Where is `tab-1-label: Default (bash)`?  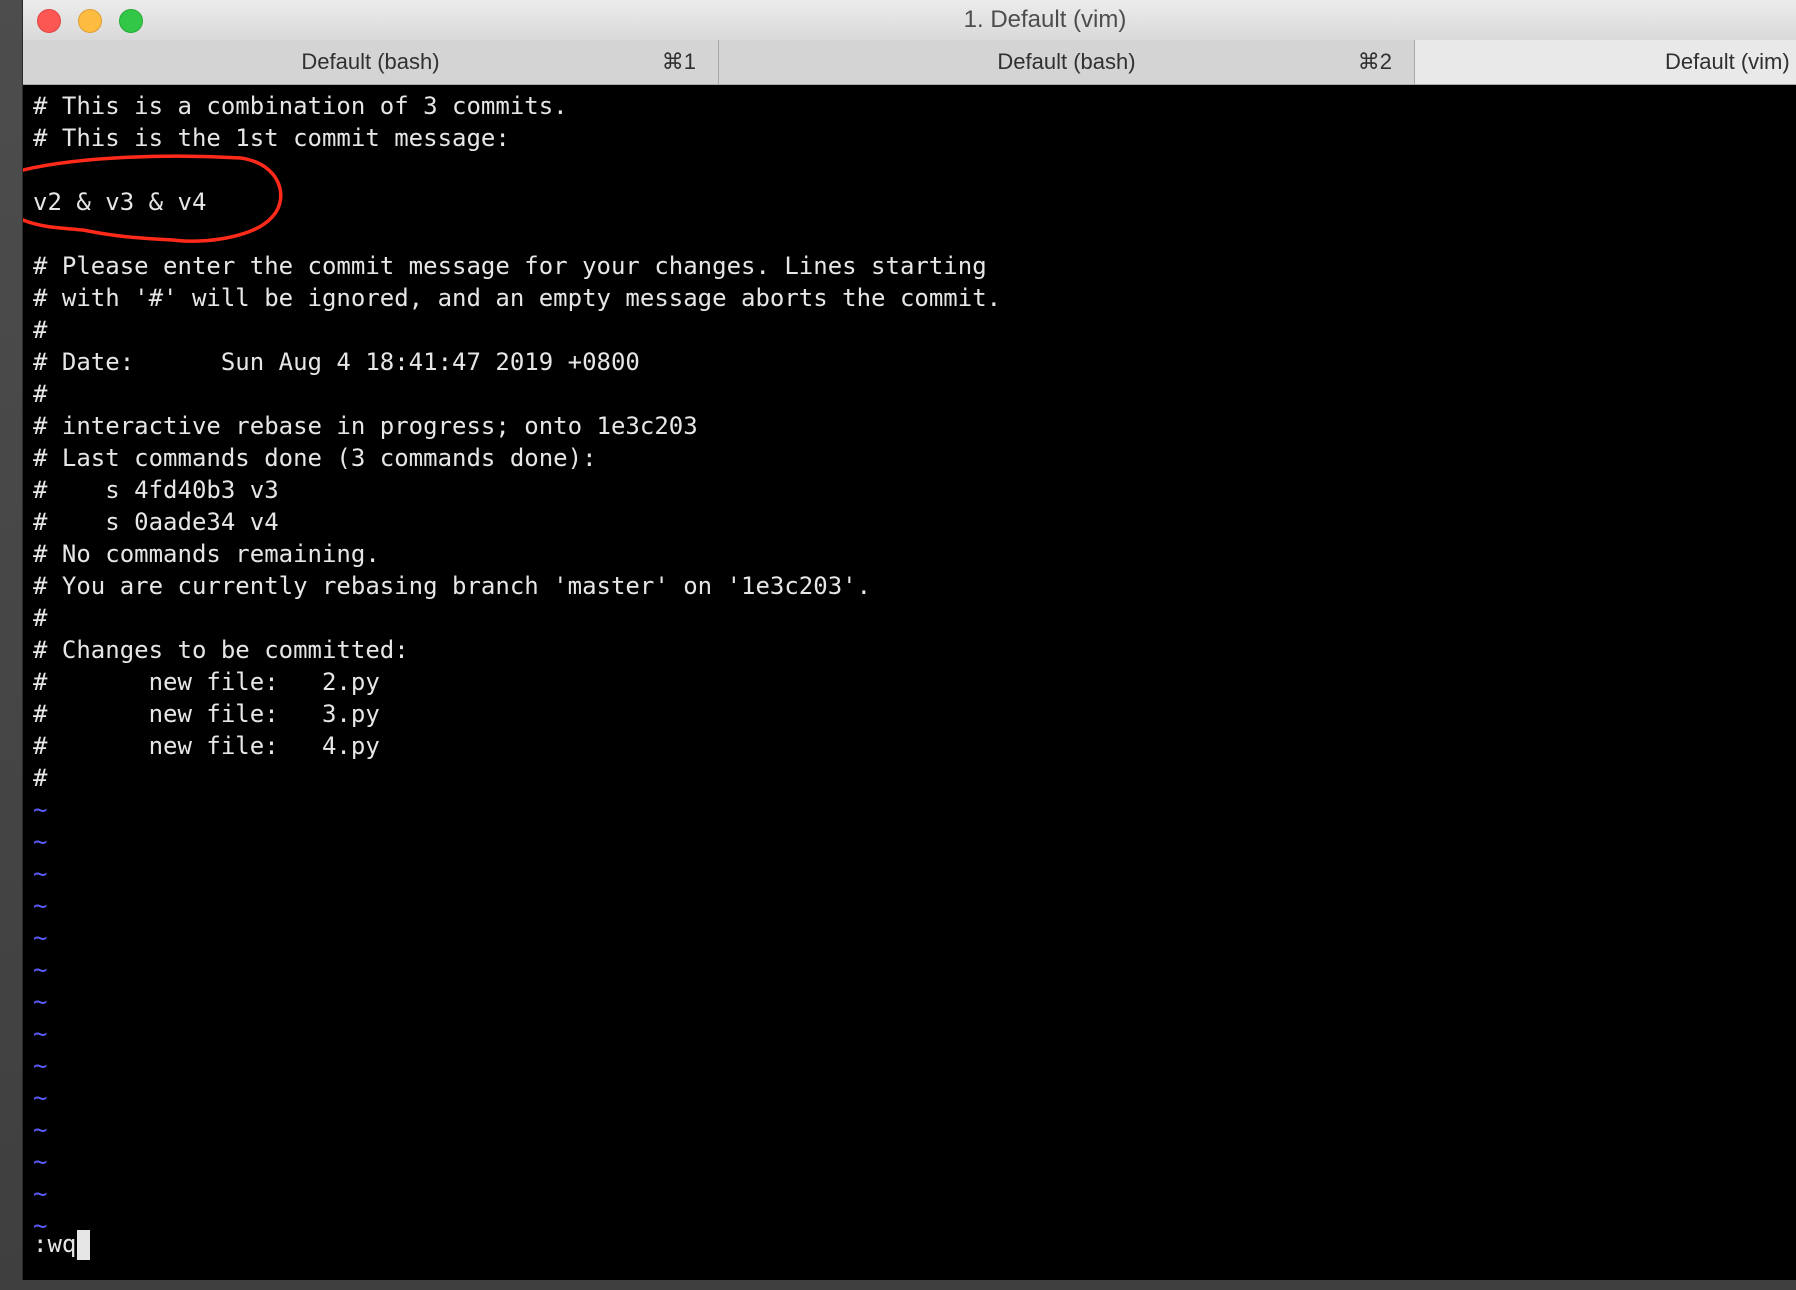 tab-1-label: Default (bash) is located at coordinates (370, 61).